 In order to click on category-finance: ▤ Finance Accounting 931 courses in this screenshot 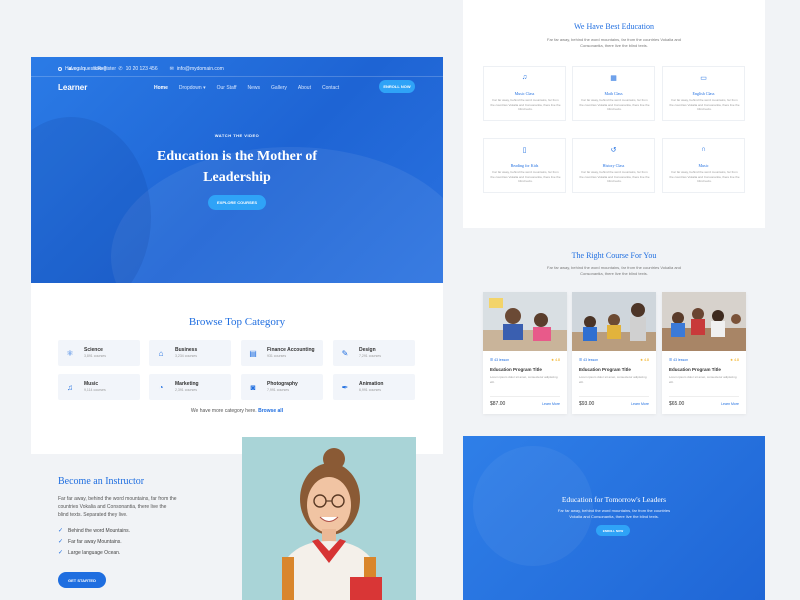, I will do `click(282, 353)`.